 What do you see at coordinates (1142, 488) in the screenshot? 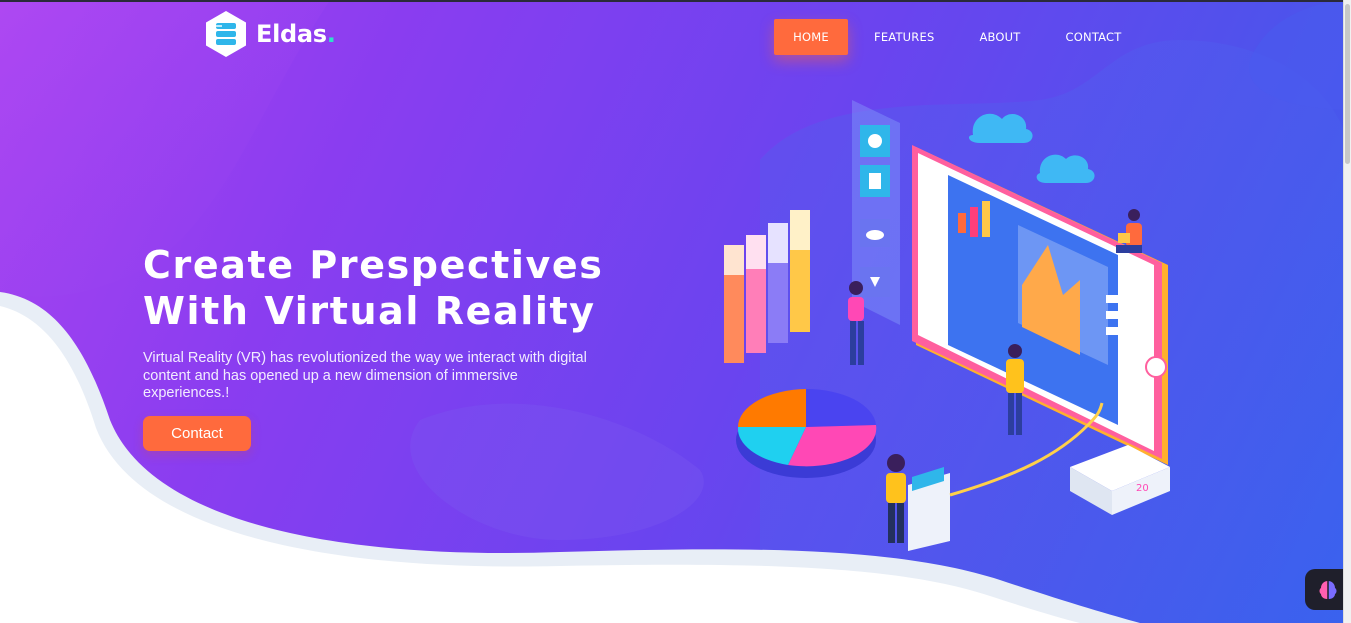
I see `svg-text: 20` at bounding box center [1142, 488].